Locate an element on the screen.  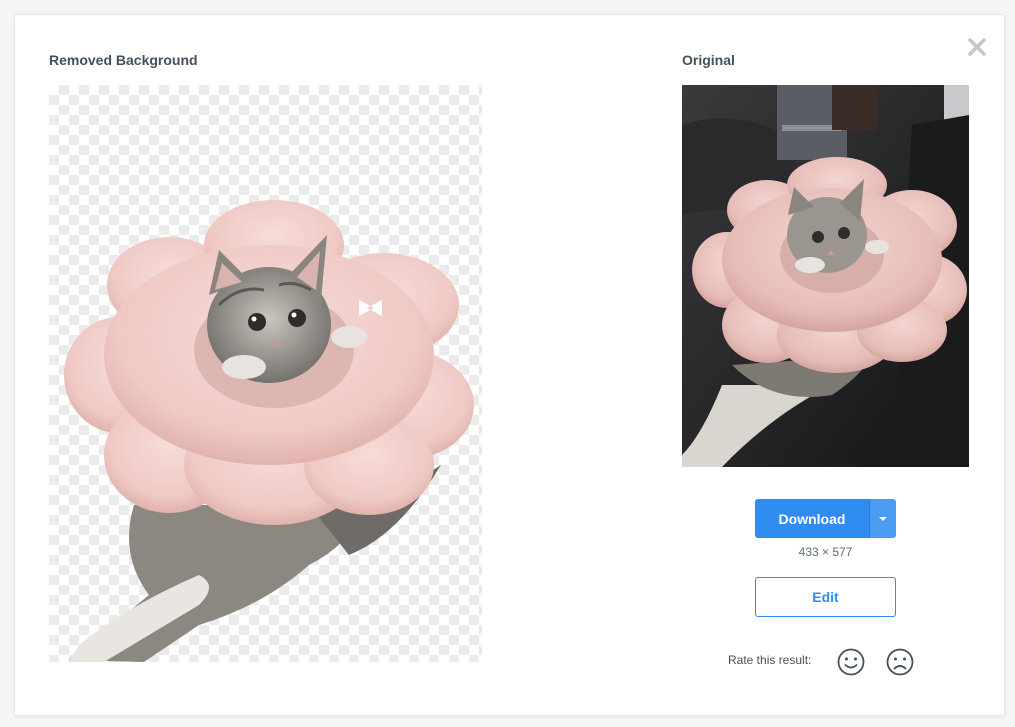
close-icon is located at coordinates (977, 47).